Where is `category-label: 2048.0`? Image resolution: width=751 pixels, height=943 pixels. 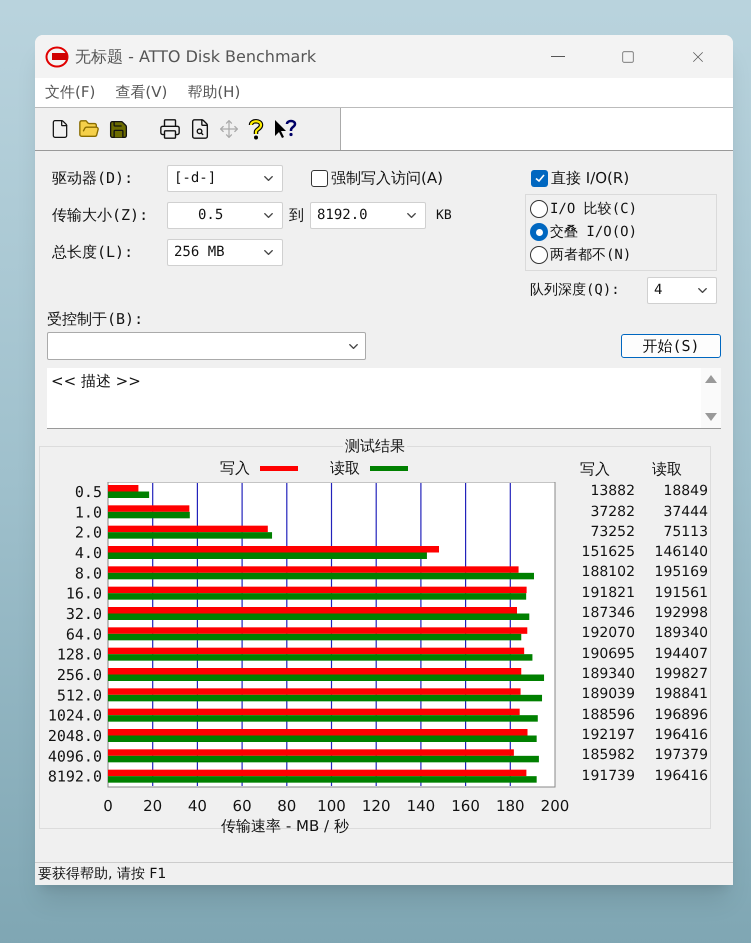 category-label: 2048.0 is located at coordinates (75, 735).